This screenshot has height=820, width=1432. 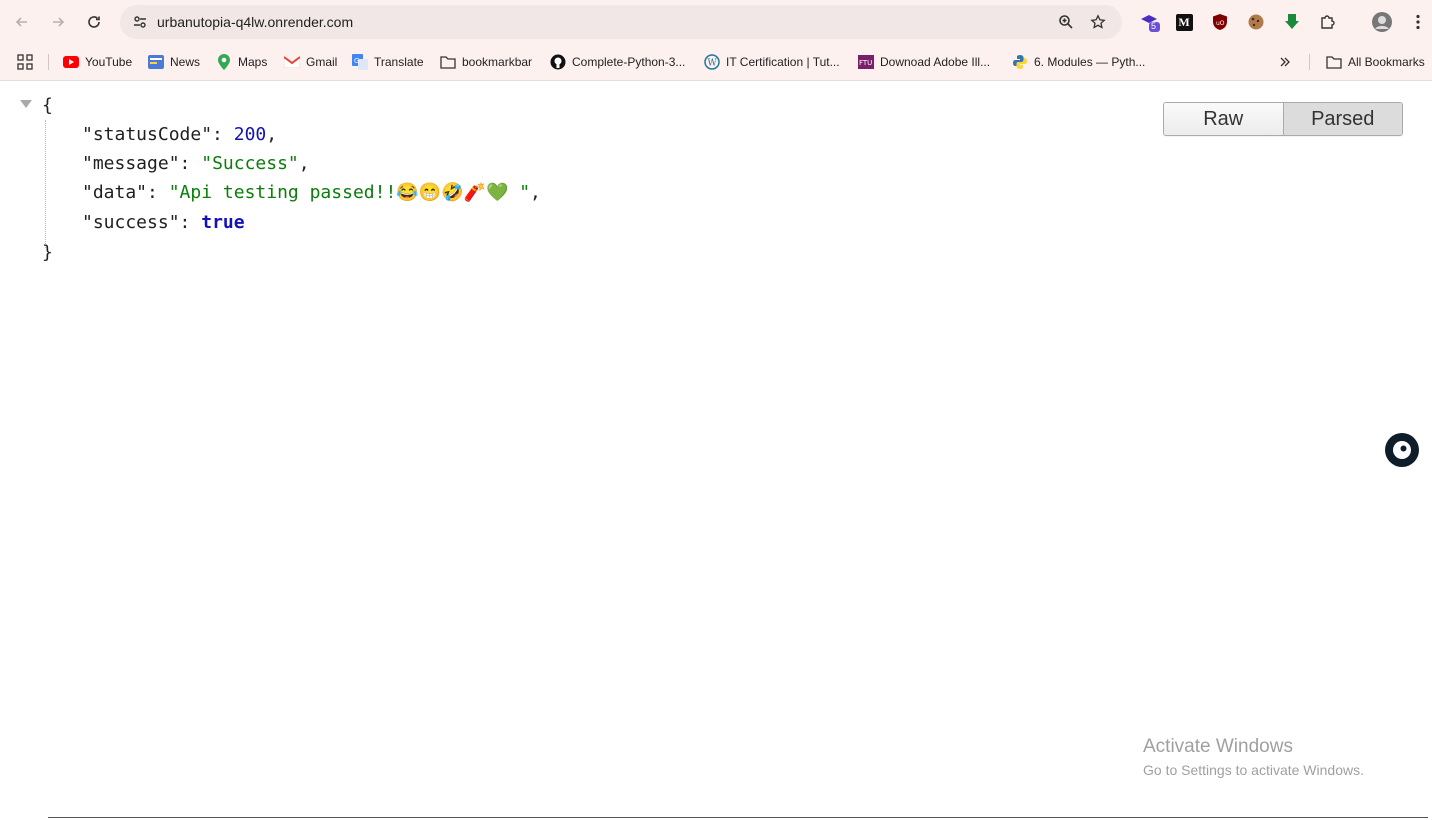 I want to click on bookmark-gmail: Gmail, so click(x=310, y=62).